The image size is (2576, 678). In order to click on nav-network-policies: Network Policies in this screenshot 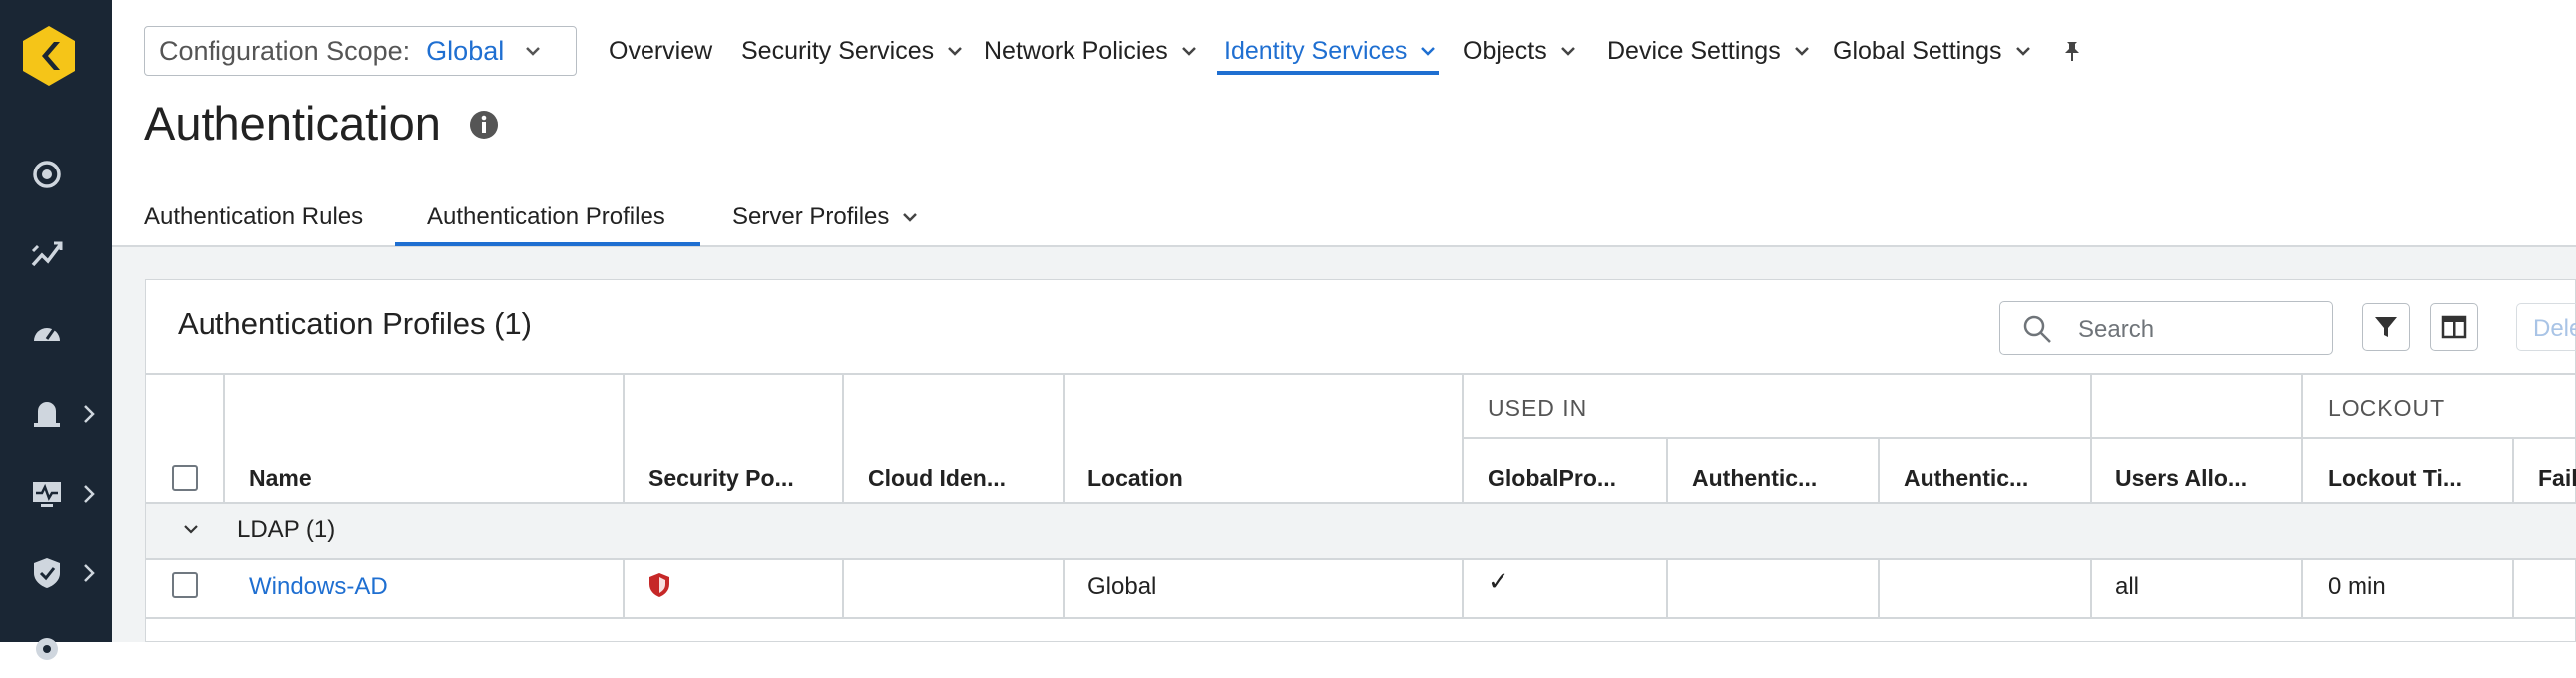, I will do `click(1091, 51)`.